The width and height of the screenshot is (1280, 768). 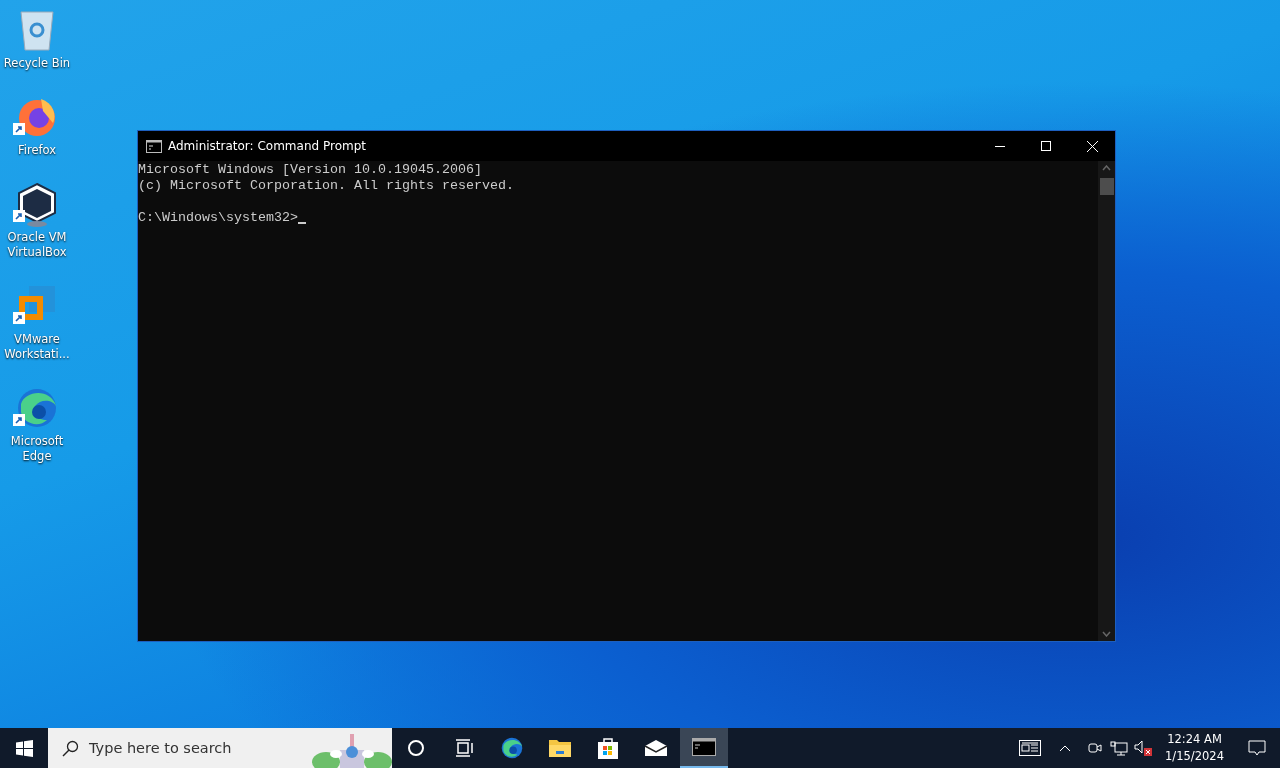 I want to click on console-output-line: (c) Microsoft Corporation. All rights reserved., so click(x=326, y=186).